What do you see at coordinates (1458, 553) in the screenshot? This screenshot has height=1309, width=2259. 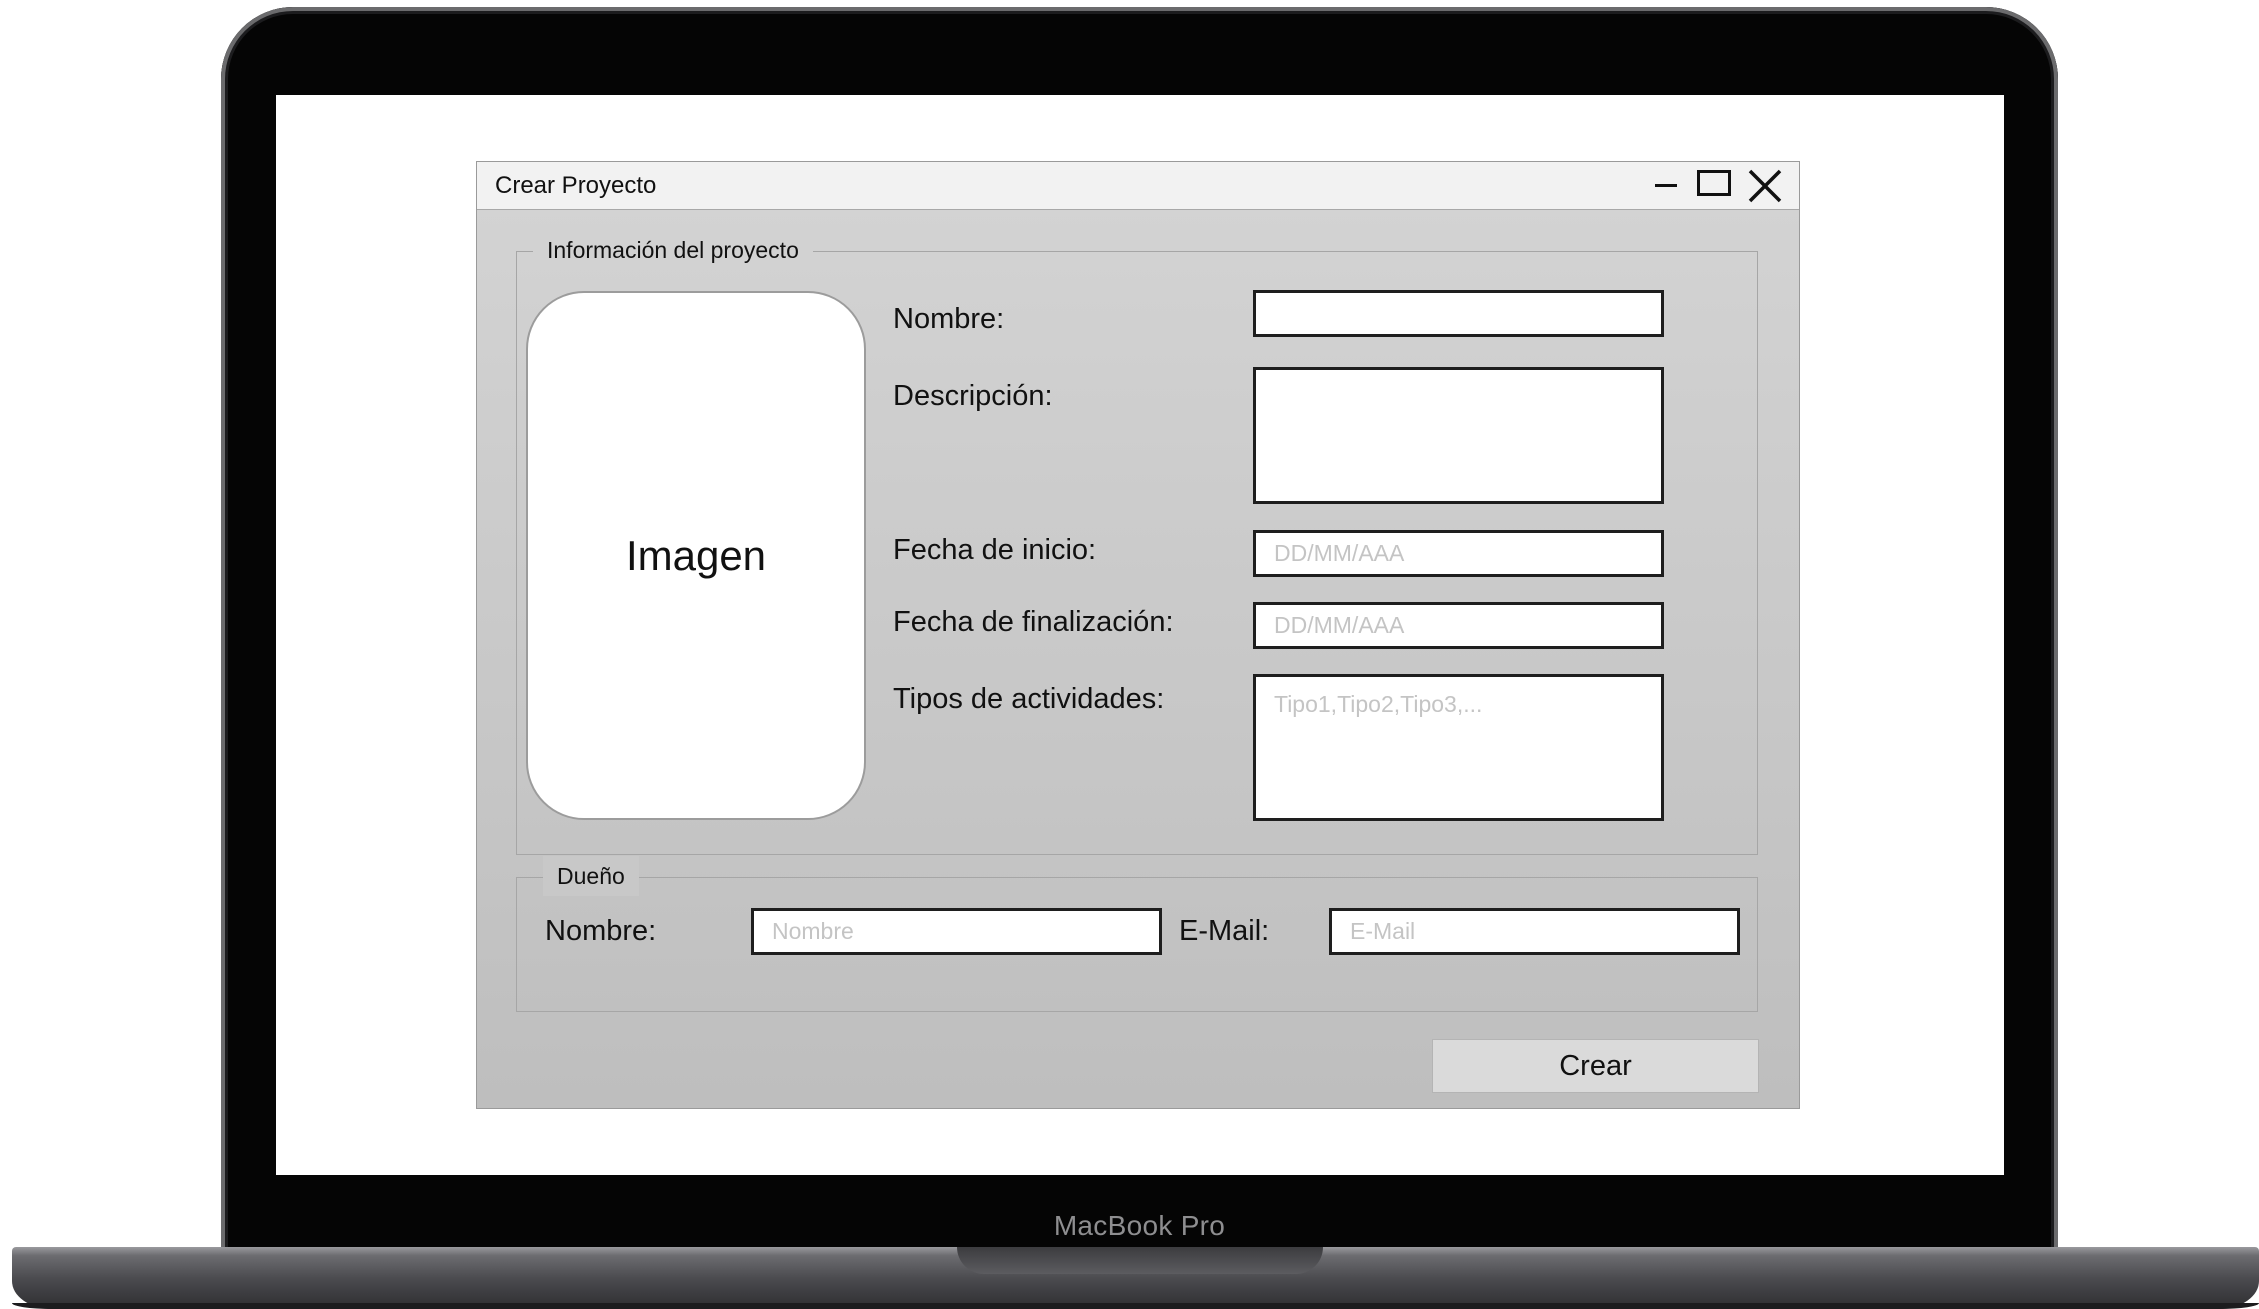 I see `start-date-input` at bounding box center [1458, 553].